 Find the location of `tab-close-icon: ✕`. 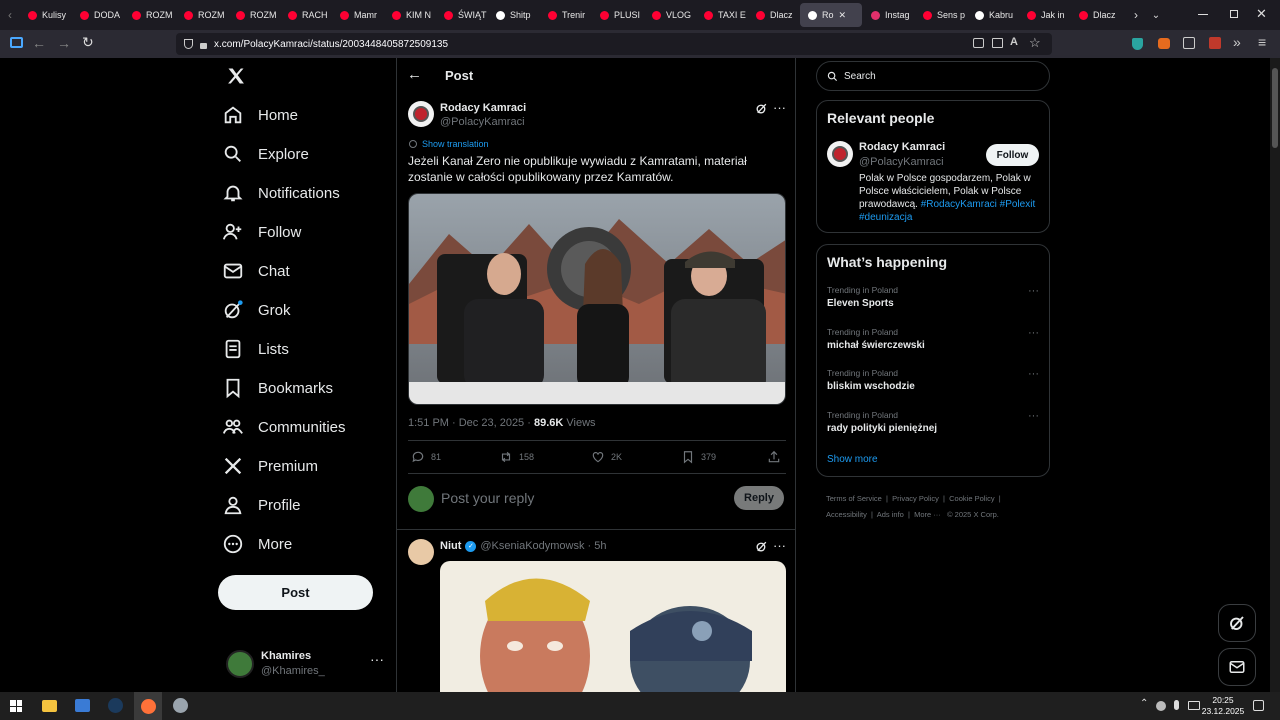

tab-close-icon: ✕ is located at coordinates (843, 15).